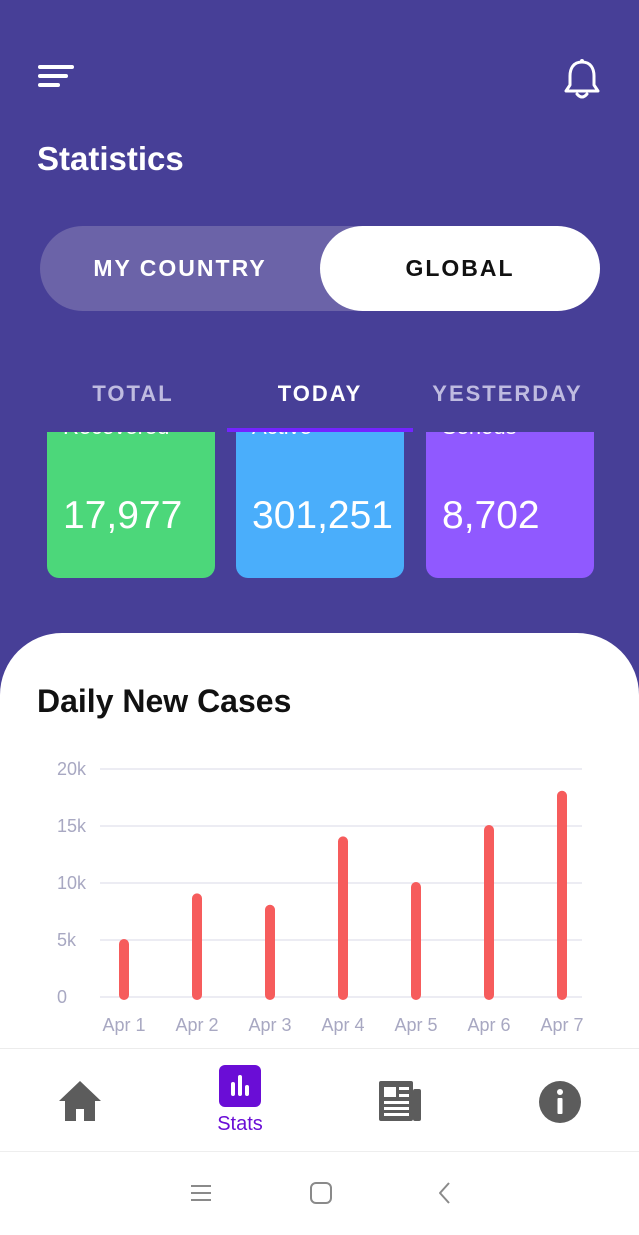  I want to click on nav-home, so click(80, 1100).